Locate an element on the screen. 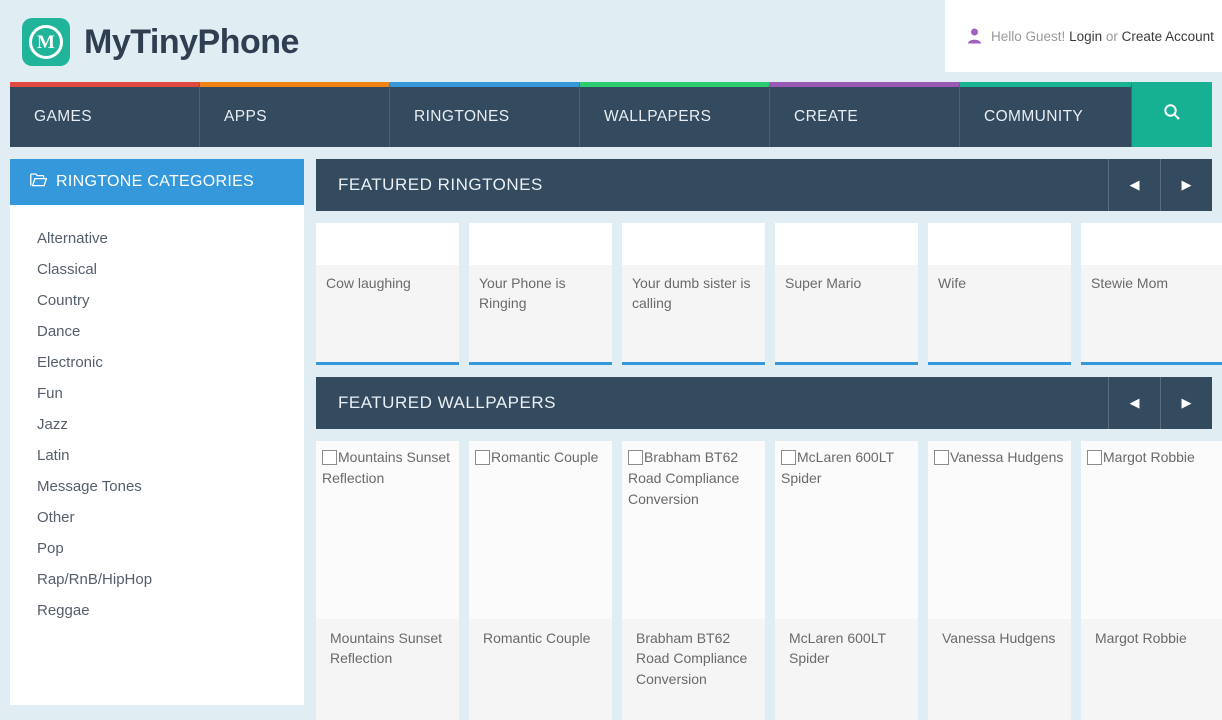  wallpaper-alt-text: McLaren 600LT Spider is located at coordinates (837, 467).